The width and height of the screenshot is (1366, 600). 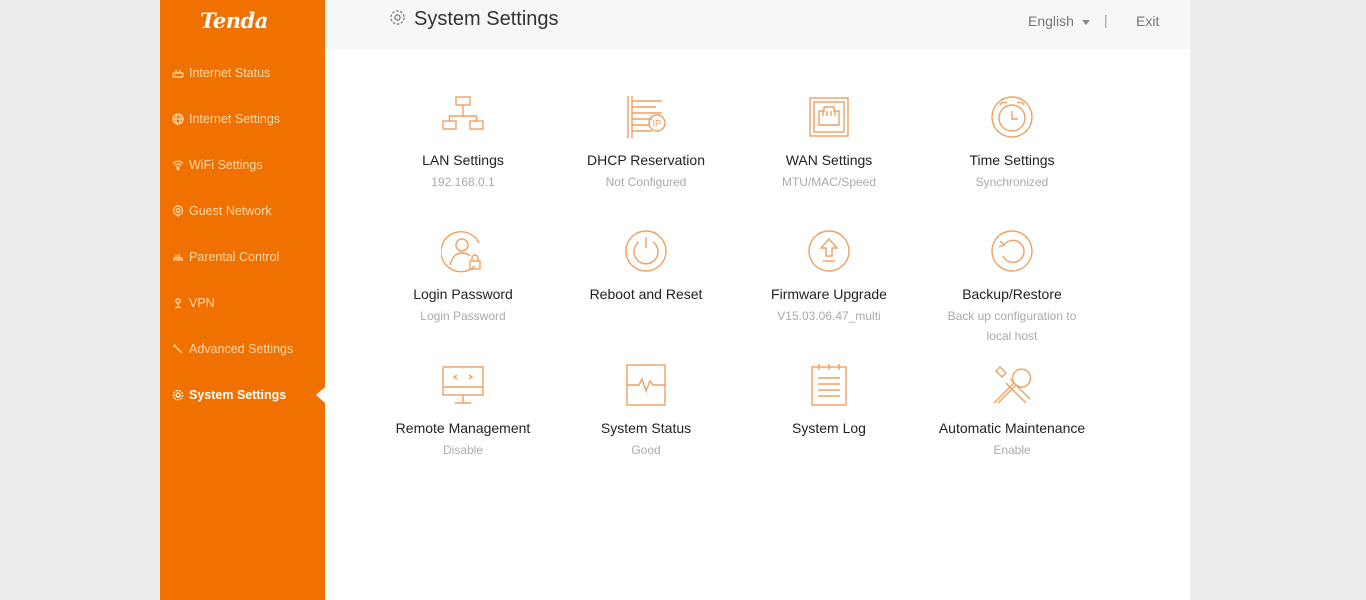 I want to click on tile-reboot-reset: Reboot and Reset, so click(x=646, y=267).